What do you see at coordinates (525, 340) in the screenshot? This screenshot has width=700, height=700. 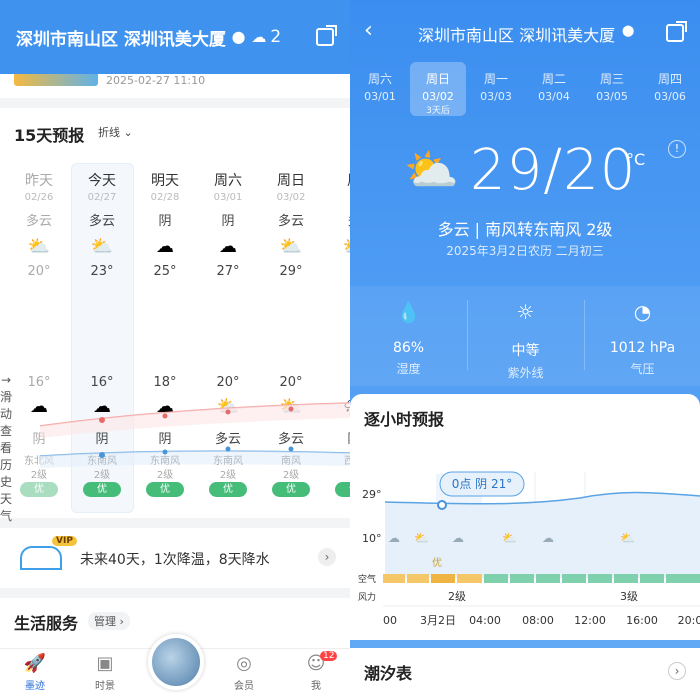 I see `uv-stat: ☼ 中等 紫外线` at bounding box center [525, 340].